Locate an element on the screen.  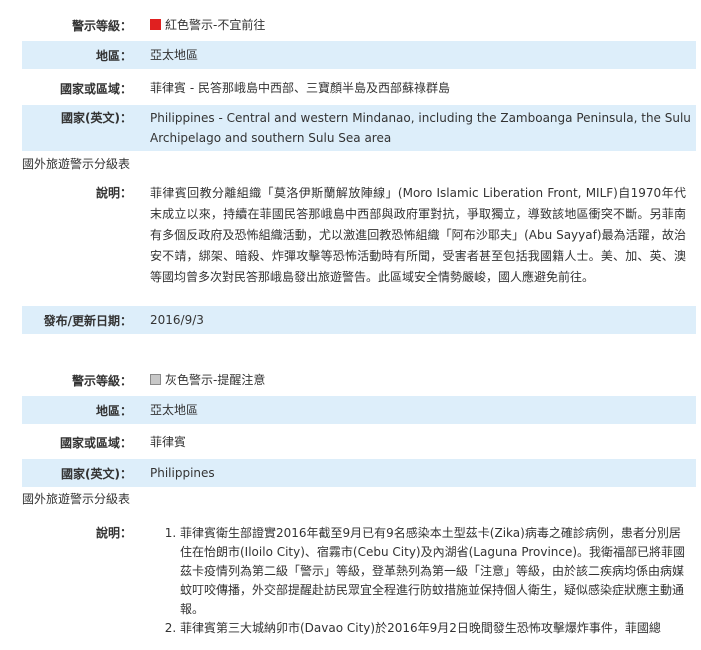
country-en-row: 國家(英文)： Philippines is located at coordinates (359, 473).